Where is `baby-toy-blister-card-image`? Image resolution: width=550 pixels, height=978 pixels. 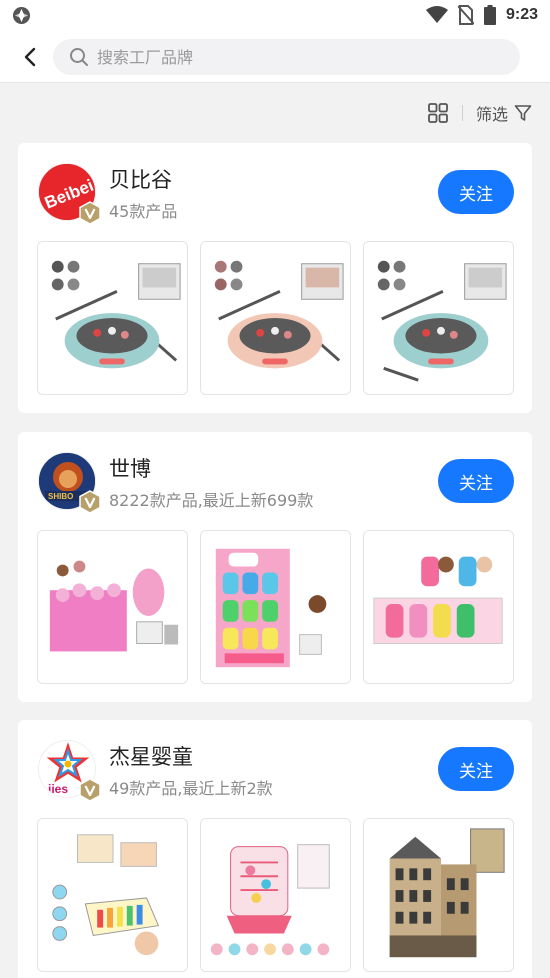 baby-toy-blister-card-image is located at coordinates (275, 607).